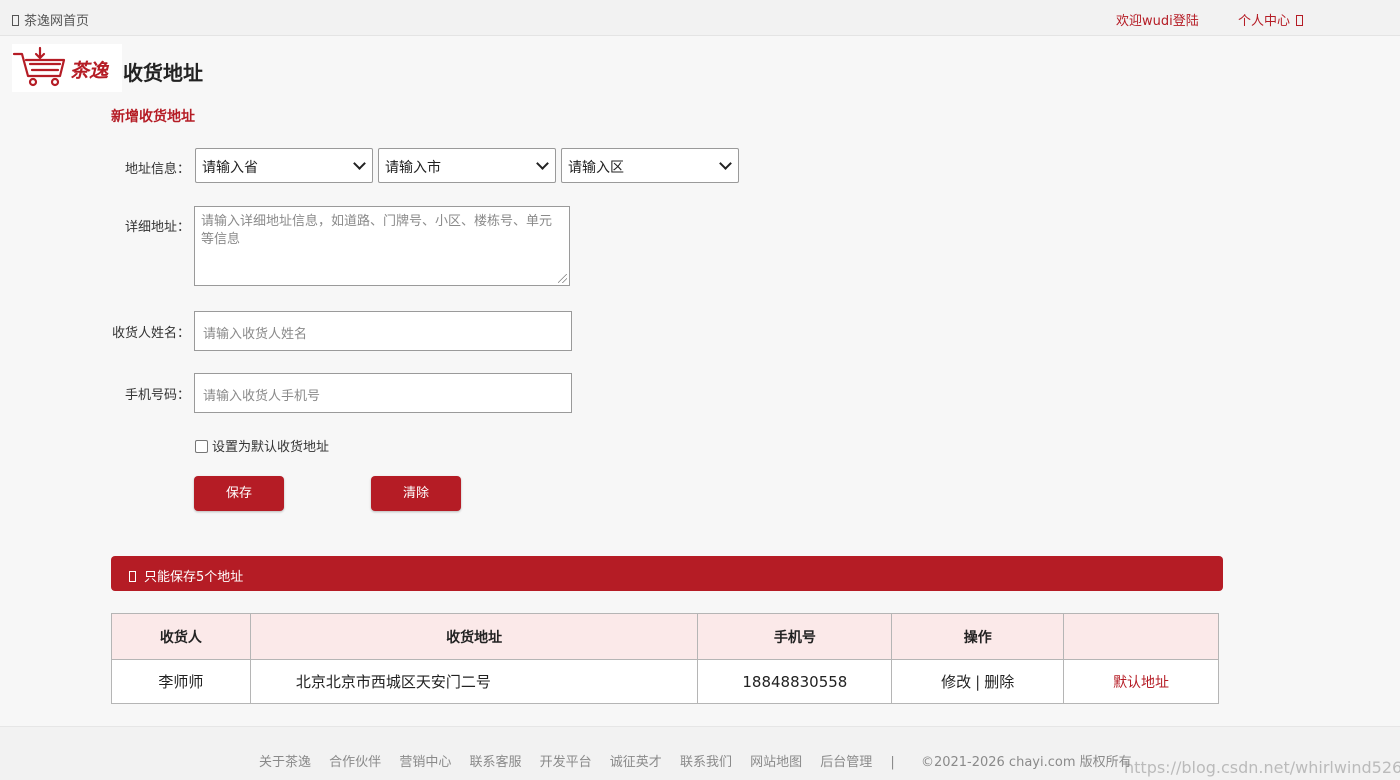 Image resolution: width=1400 pixels, height=780 pixels. I want to click on home-link-label: 茶逸网首页, so click(57, 21).